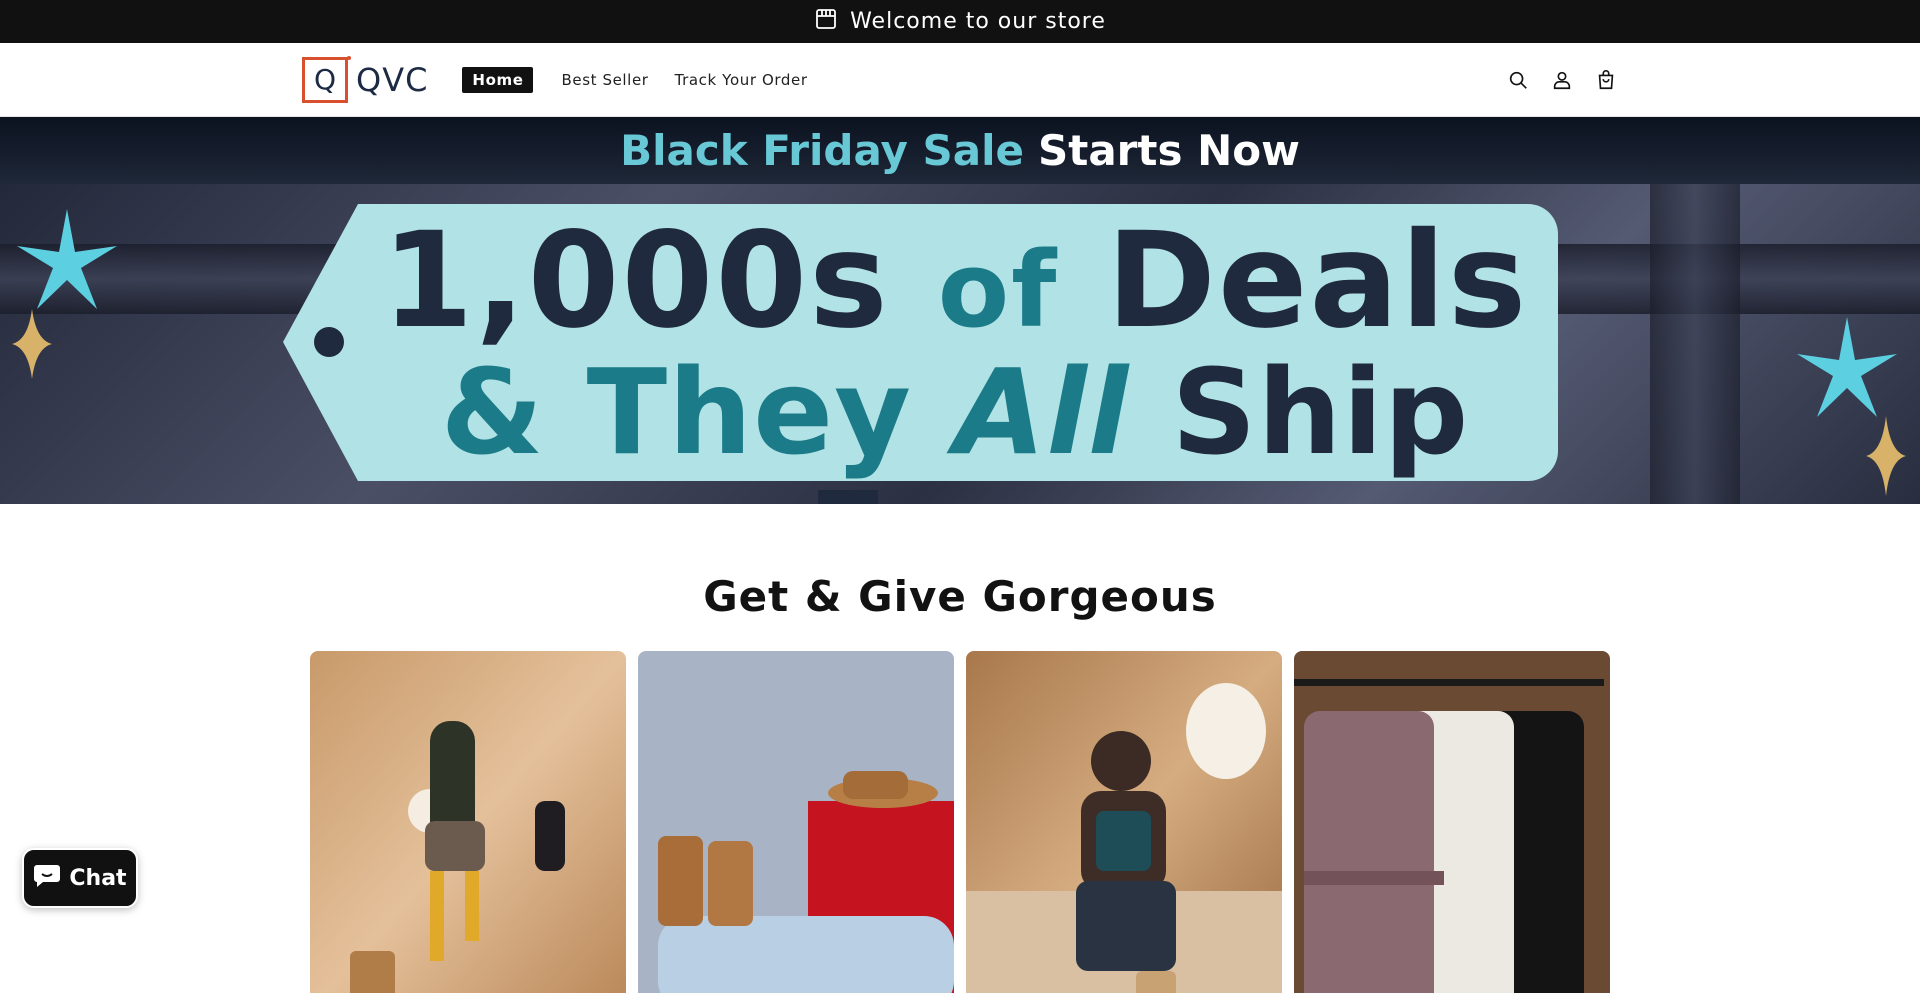 The image size is (1920, 993). I want to click on logo-mark: Q, so click(326, 79).